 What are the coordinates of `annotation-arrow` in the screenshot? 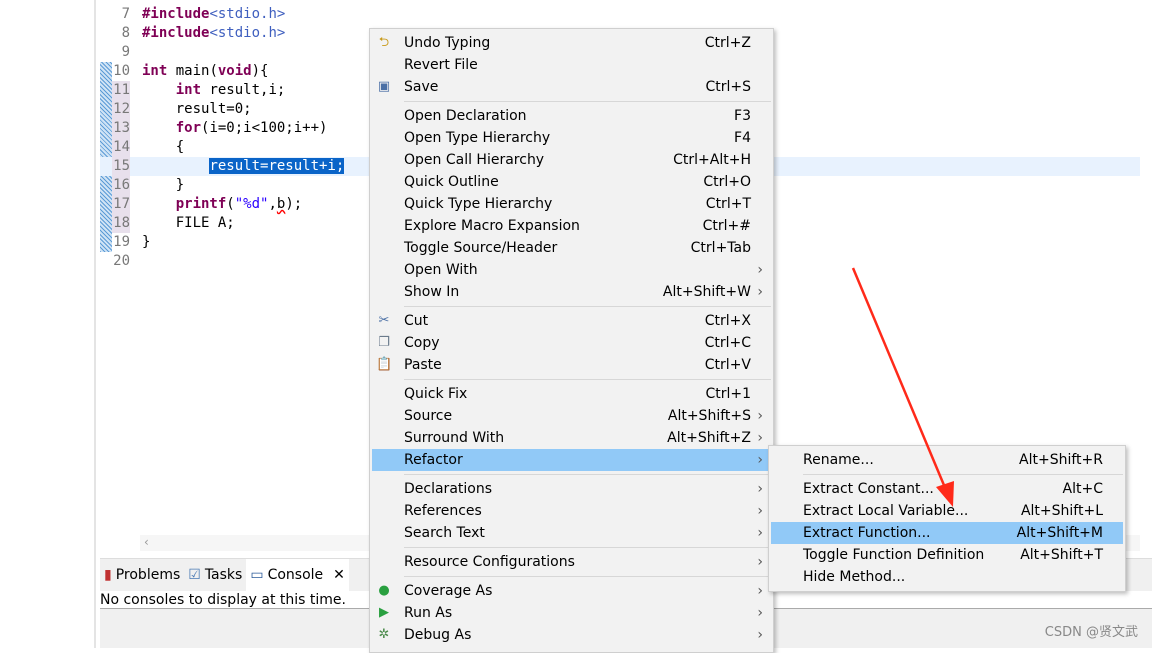 It's located at (902, 387).